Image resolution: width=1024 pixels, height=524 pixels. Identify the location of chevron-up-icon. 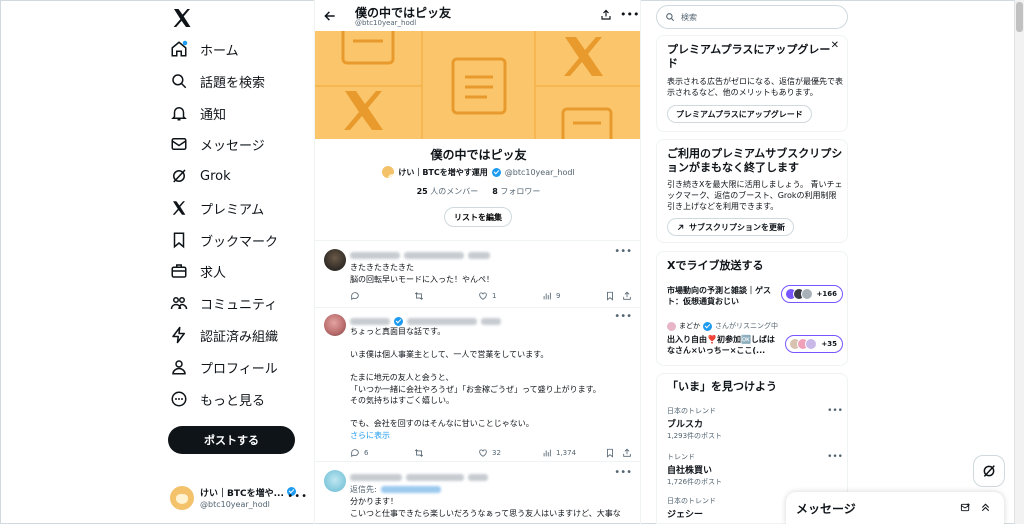
(985, 507).